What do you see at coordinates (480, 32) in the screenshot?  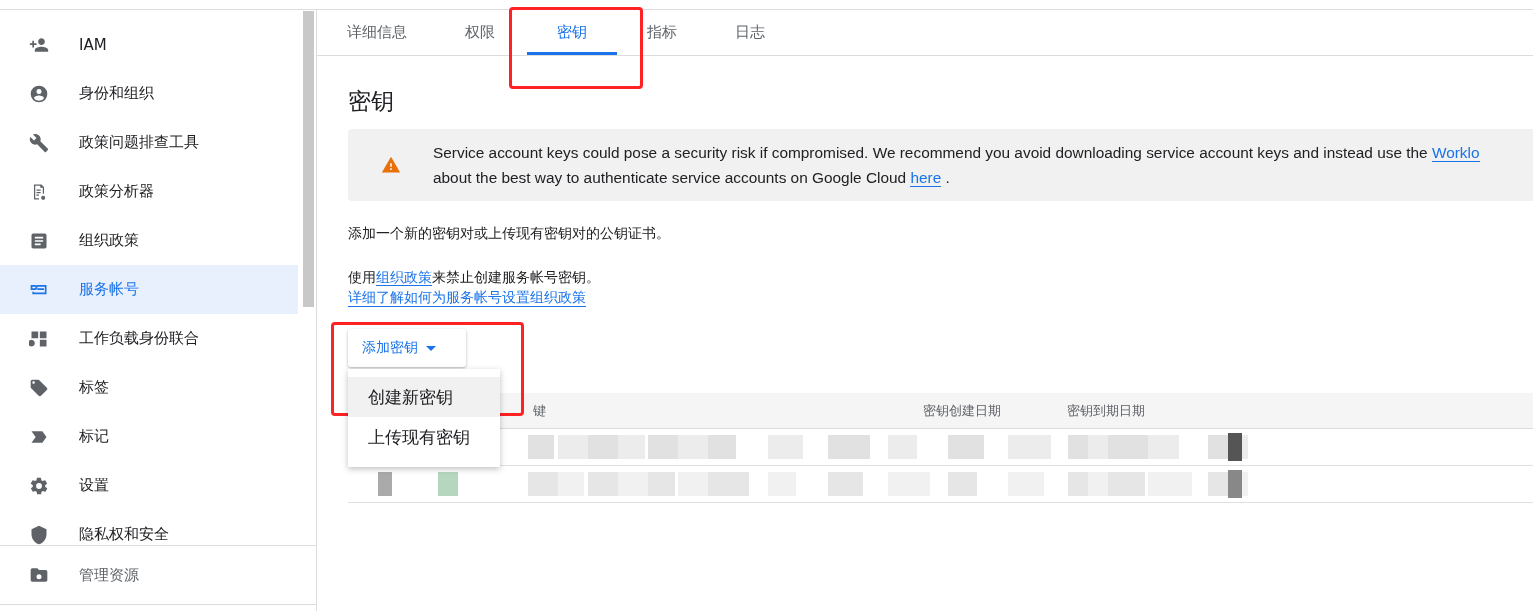 I see `tab: 权限` at bounding box center [480, 32].